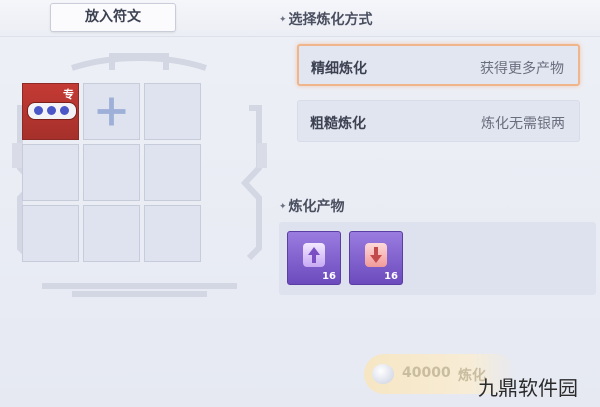  What do you see at coordinates (339, 69) in the screenshot?
I see `option-label: 精细炼化` at bounding box center [339, 69].